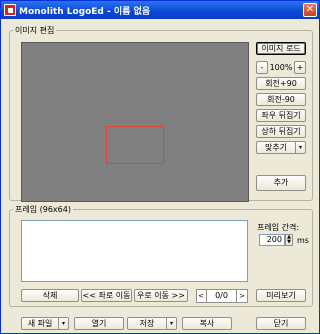  I want to click on frame-counter: 0/0, so click(221, 296).